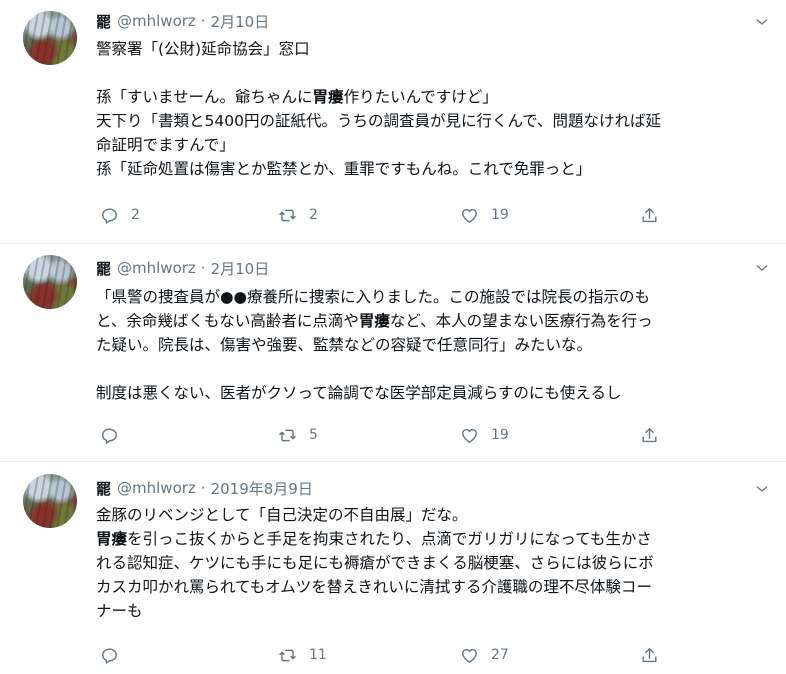  I want to click on tweet-line: 命証明でますんで」, so click(165, 145).